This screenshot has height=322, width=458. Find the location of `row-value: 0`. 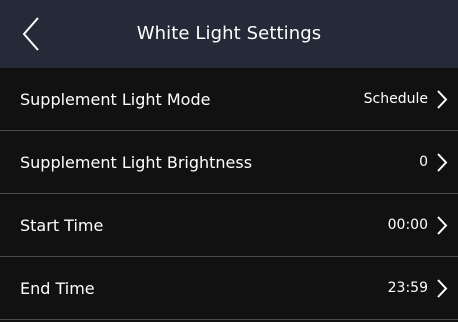

row-value: 0 is located at coordinates (423, 162).